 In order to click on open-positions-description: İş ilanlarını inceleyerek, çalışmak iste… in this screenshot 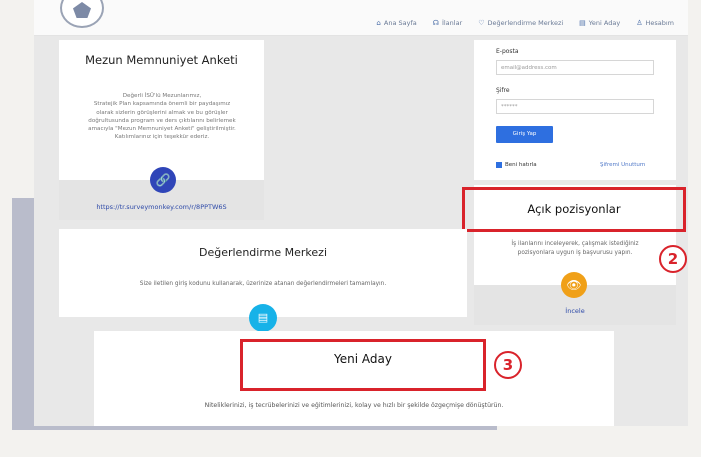, I will do `click(575, 248)`.